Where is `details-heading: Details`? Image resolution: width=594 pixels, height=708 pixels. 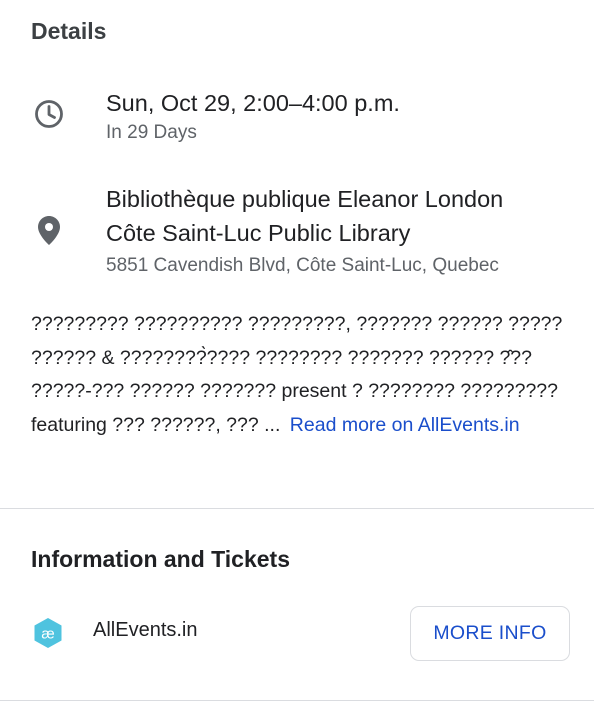
details-heading: Details is located at coordinates (69, 31).